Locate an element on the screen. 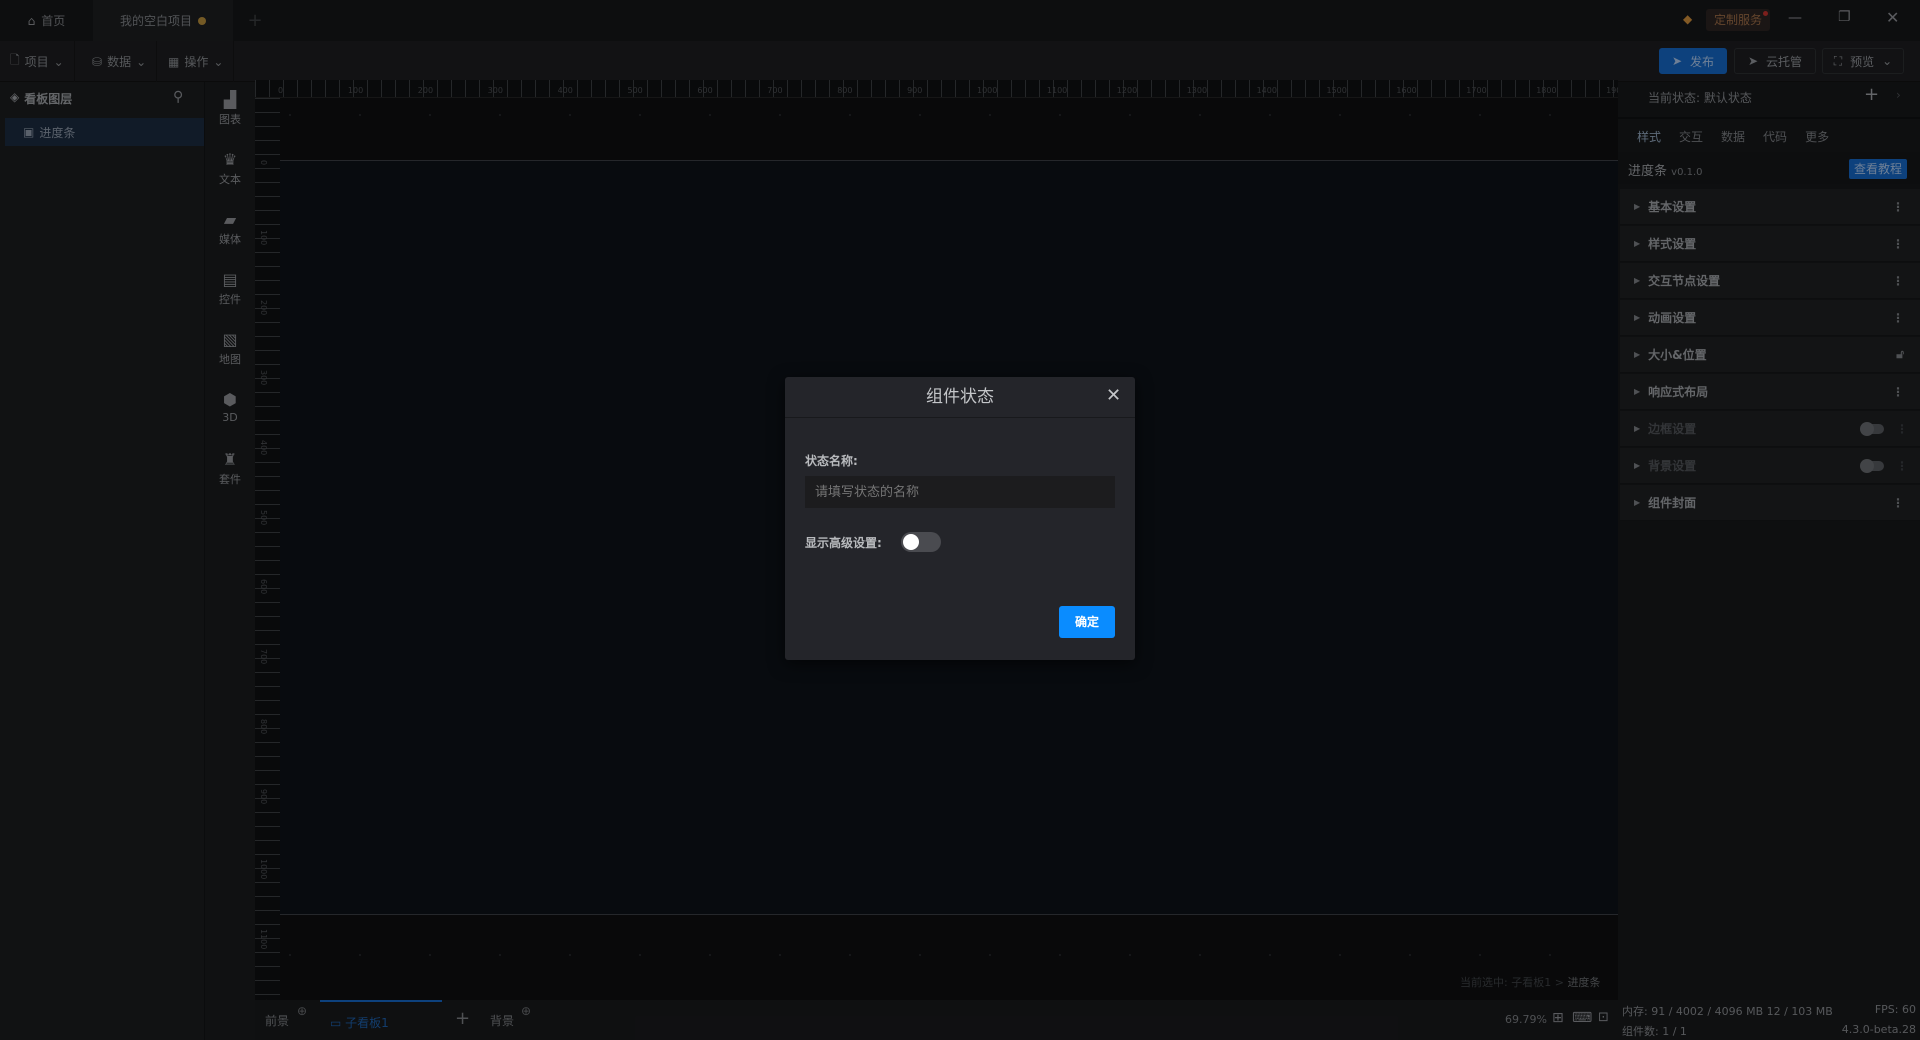 This screenshot has height=1040, width=1920. close-icon: ✕ is located at coordinates (1113, 395).